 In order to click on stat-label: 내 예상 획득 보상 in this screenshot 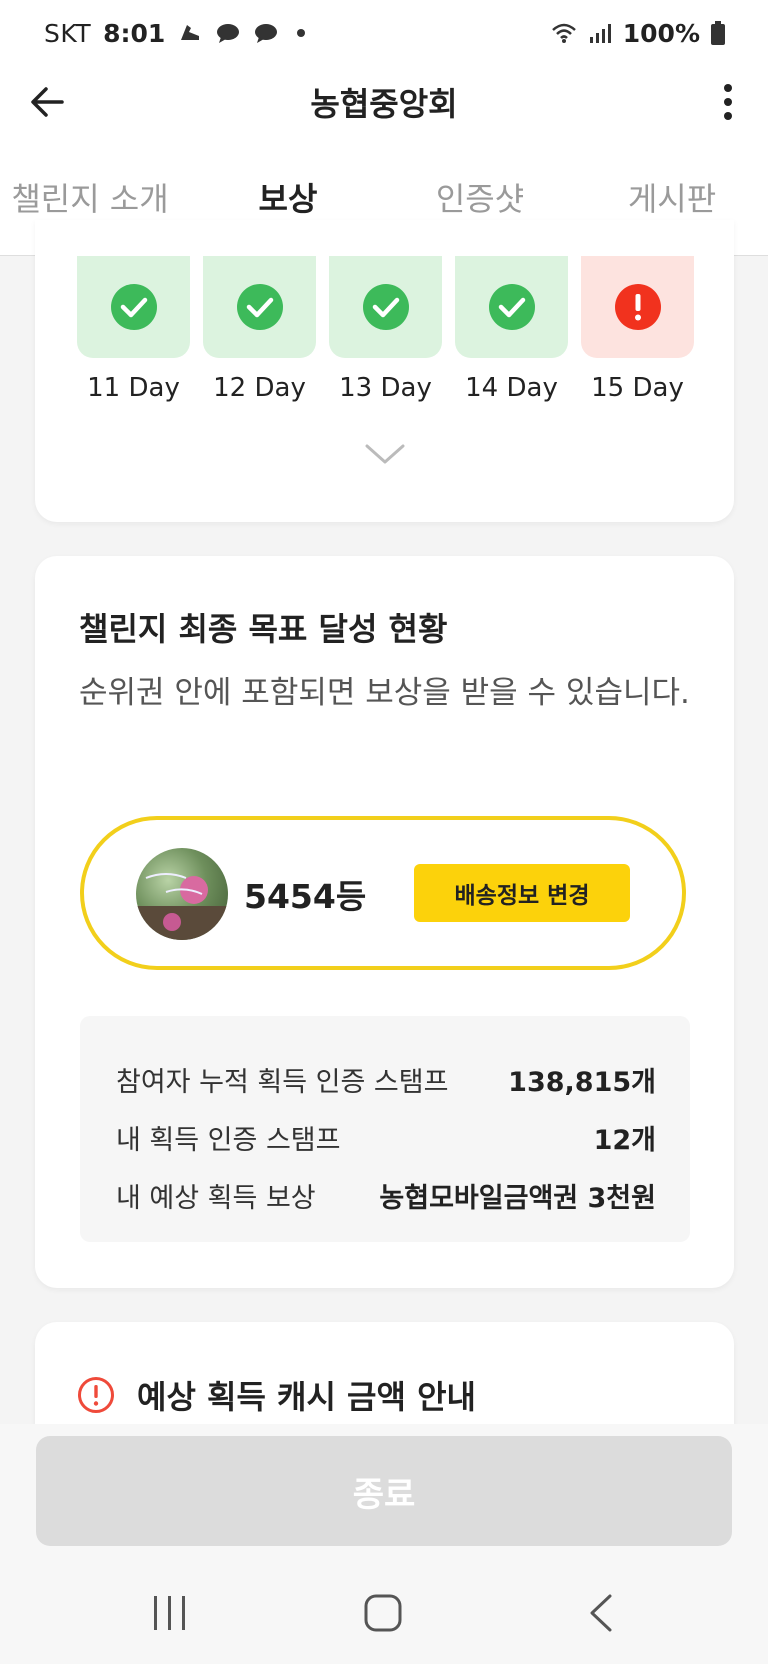, I will do `click(216, 1198)`.